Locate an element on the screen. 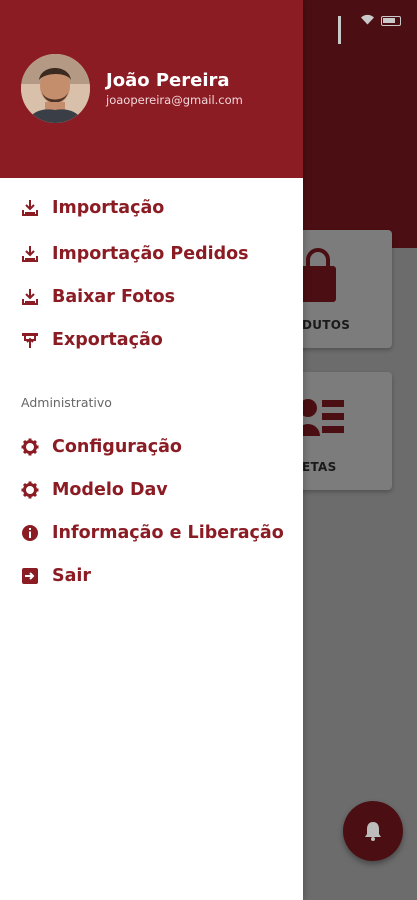  lists-card-label: ETAS is located at coordinates (319, 467).